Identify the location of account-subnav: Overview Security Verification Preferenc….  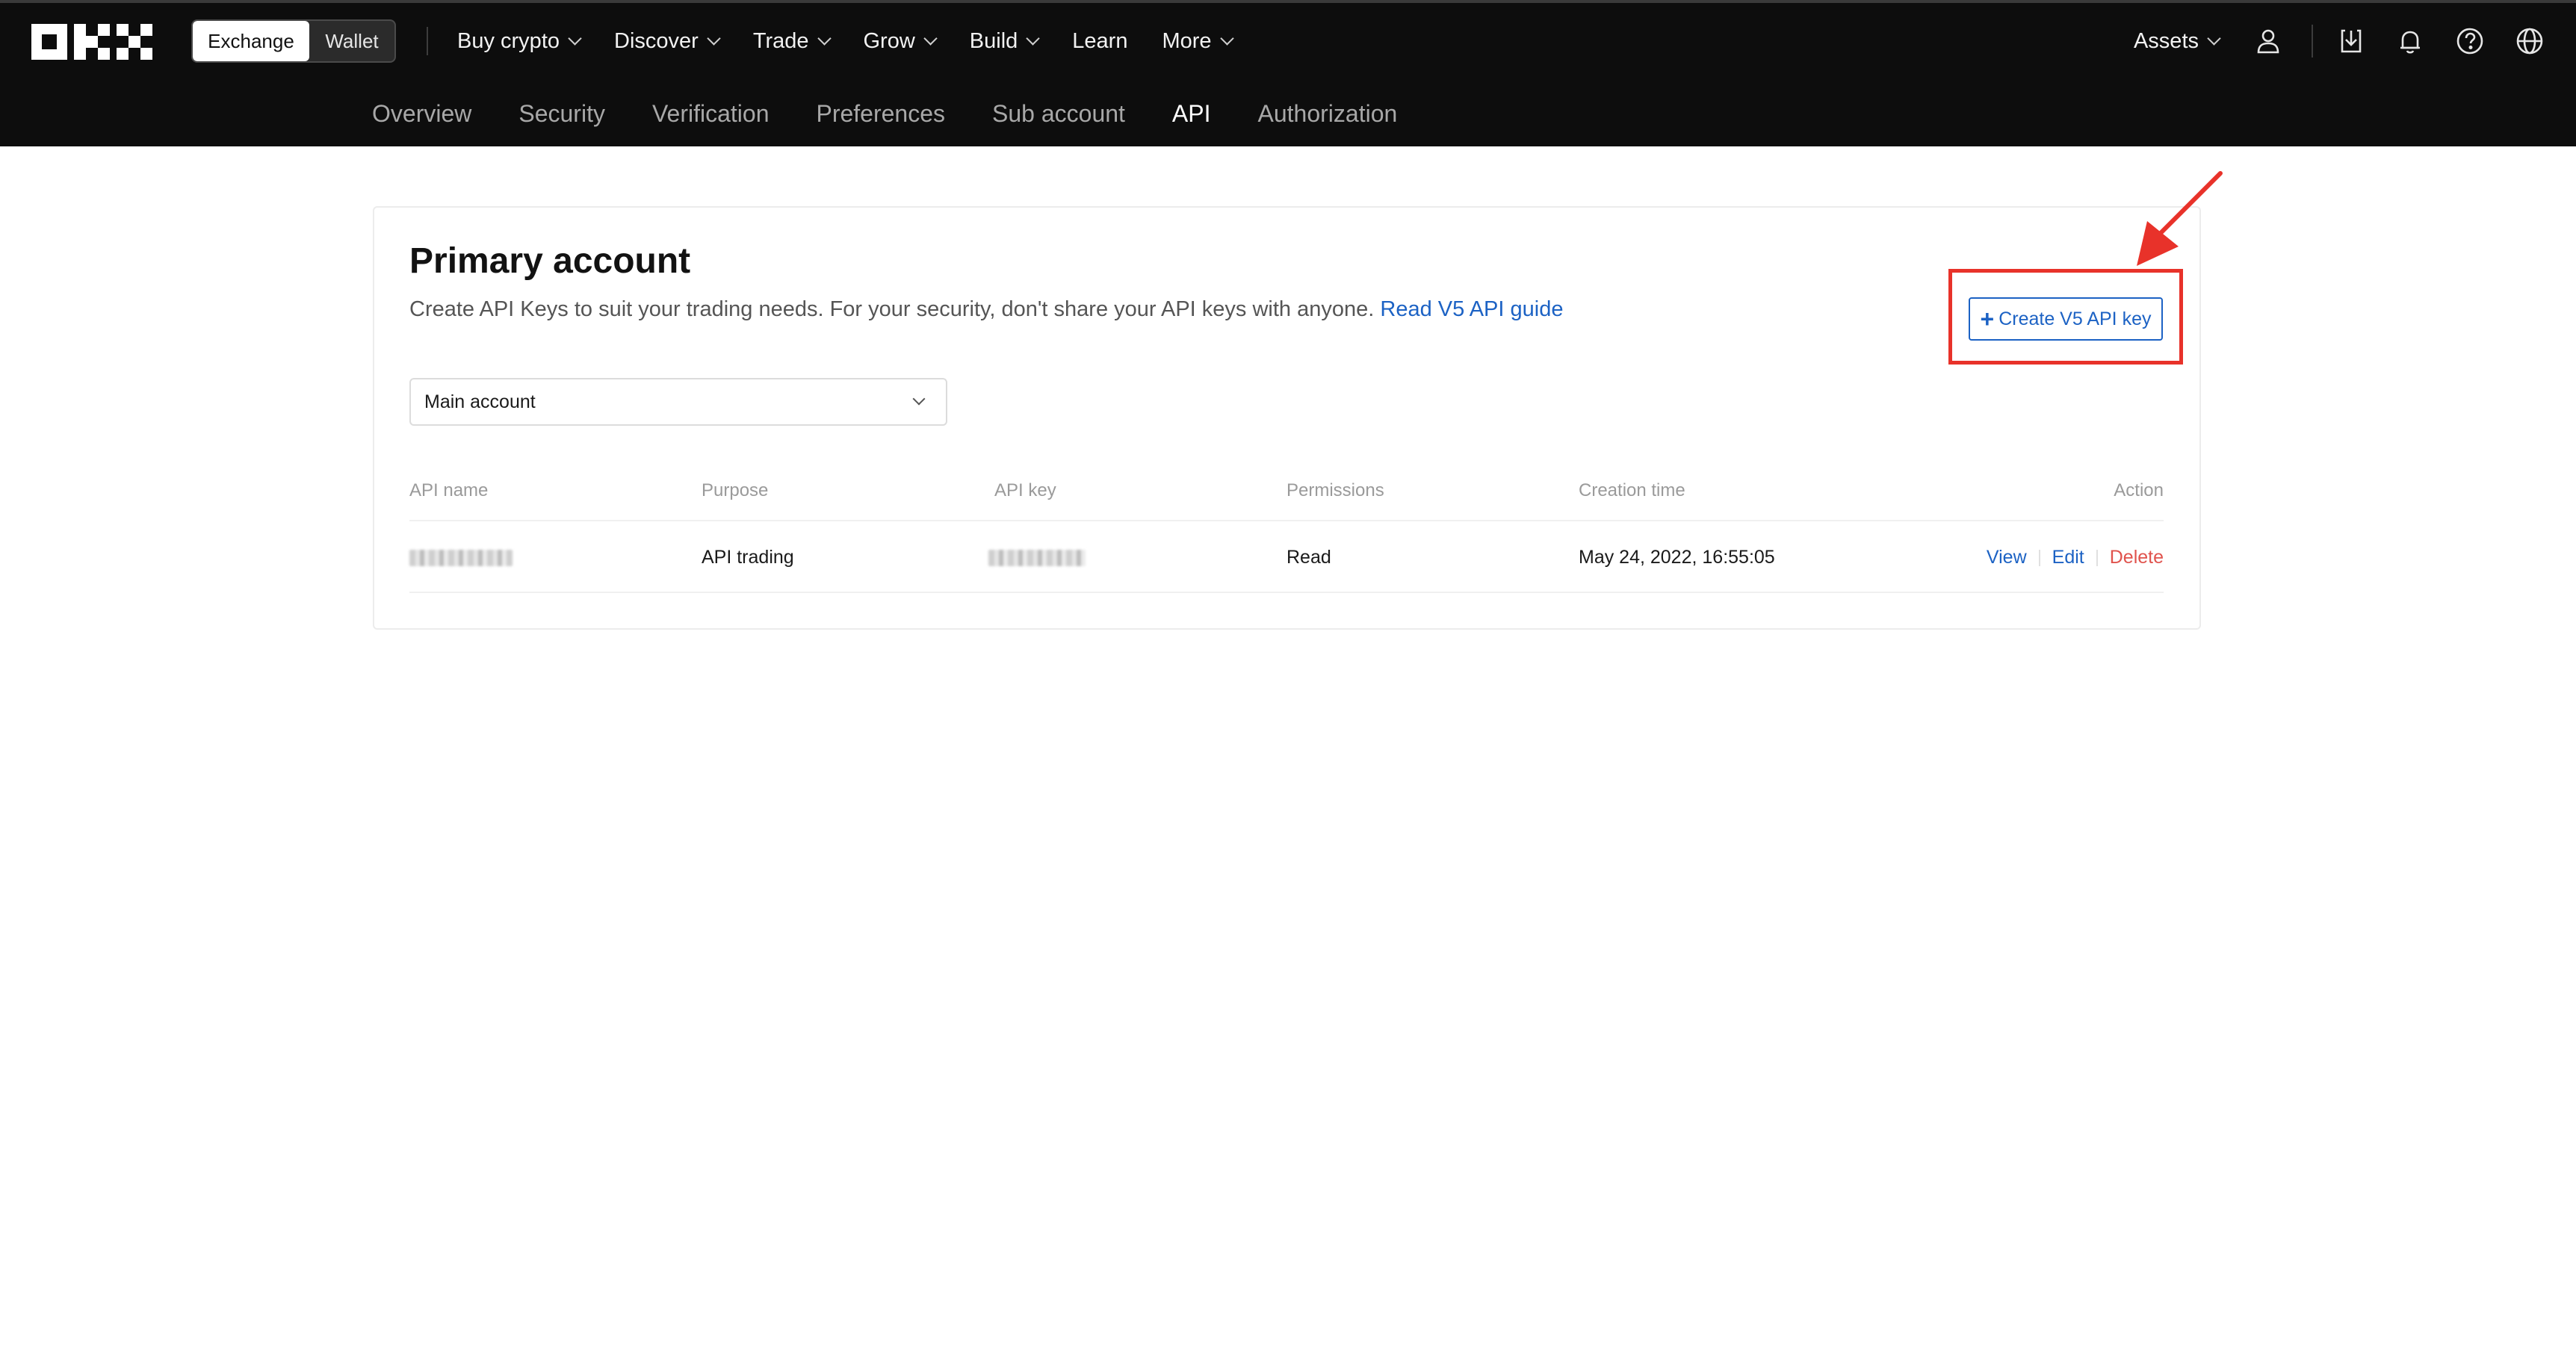
(908, 113).